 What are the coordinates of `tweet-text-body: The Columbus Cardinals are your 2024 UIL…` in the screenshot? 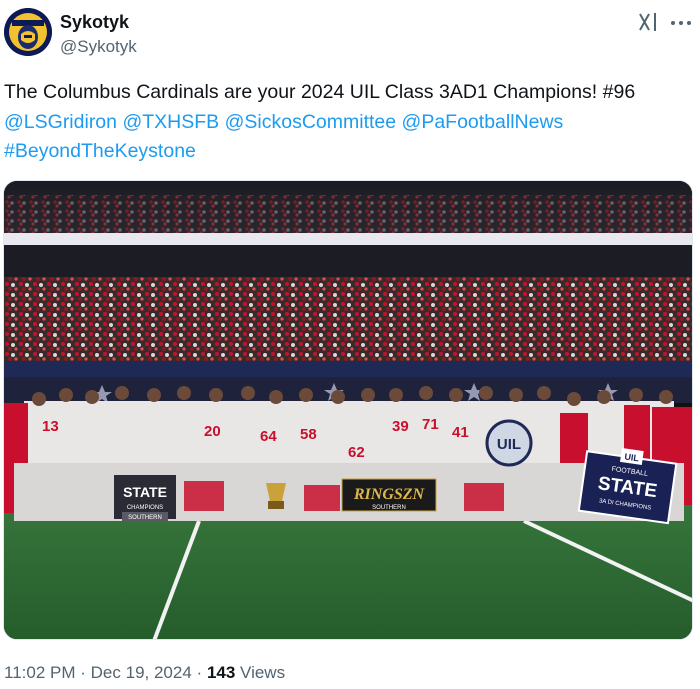 It's located at (320, 92).